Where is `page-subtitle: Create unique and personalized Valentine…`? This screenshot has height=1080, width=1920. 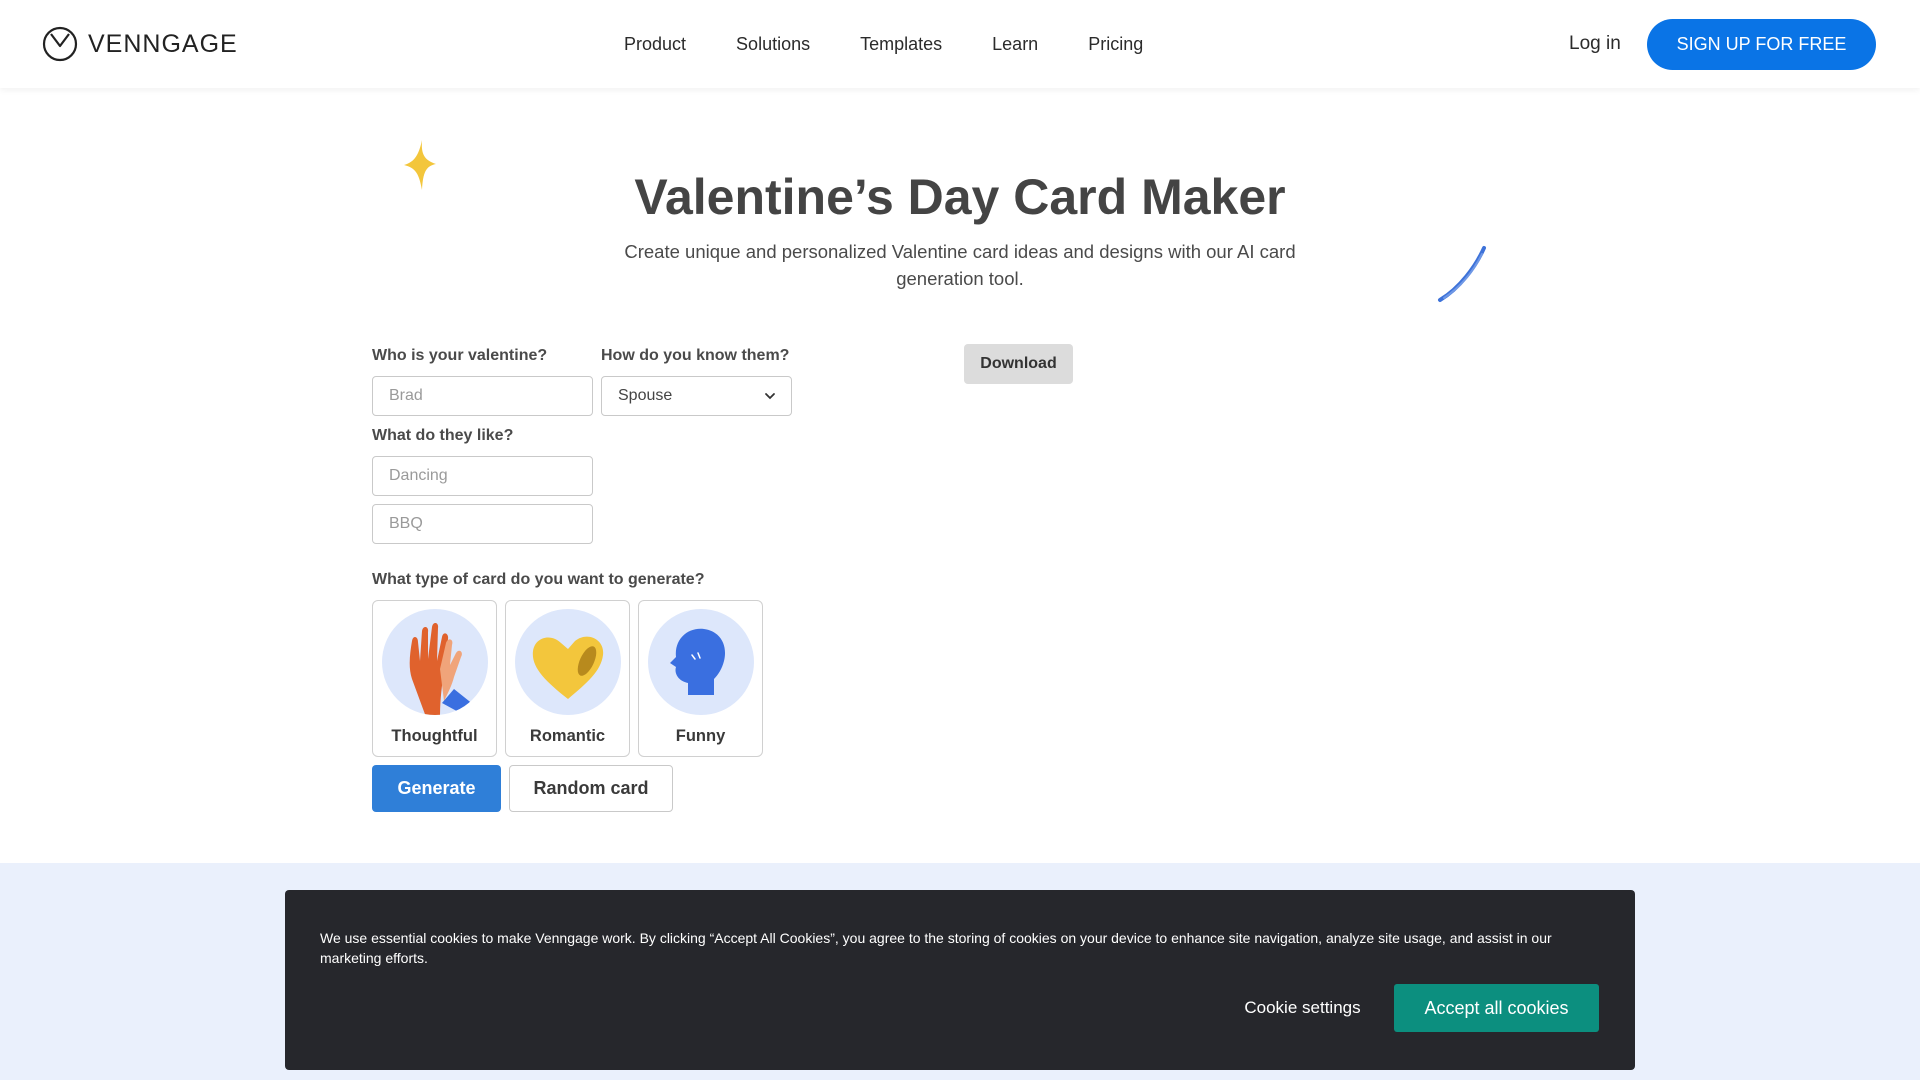
page-subtitle: Create unique and personalized Valentine… is located at coordinates (960, 265).